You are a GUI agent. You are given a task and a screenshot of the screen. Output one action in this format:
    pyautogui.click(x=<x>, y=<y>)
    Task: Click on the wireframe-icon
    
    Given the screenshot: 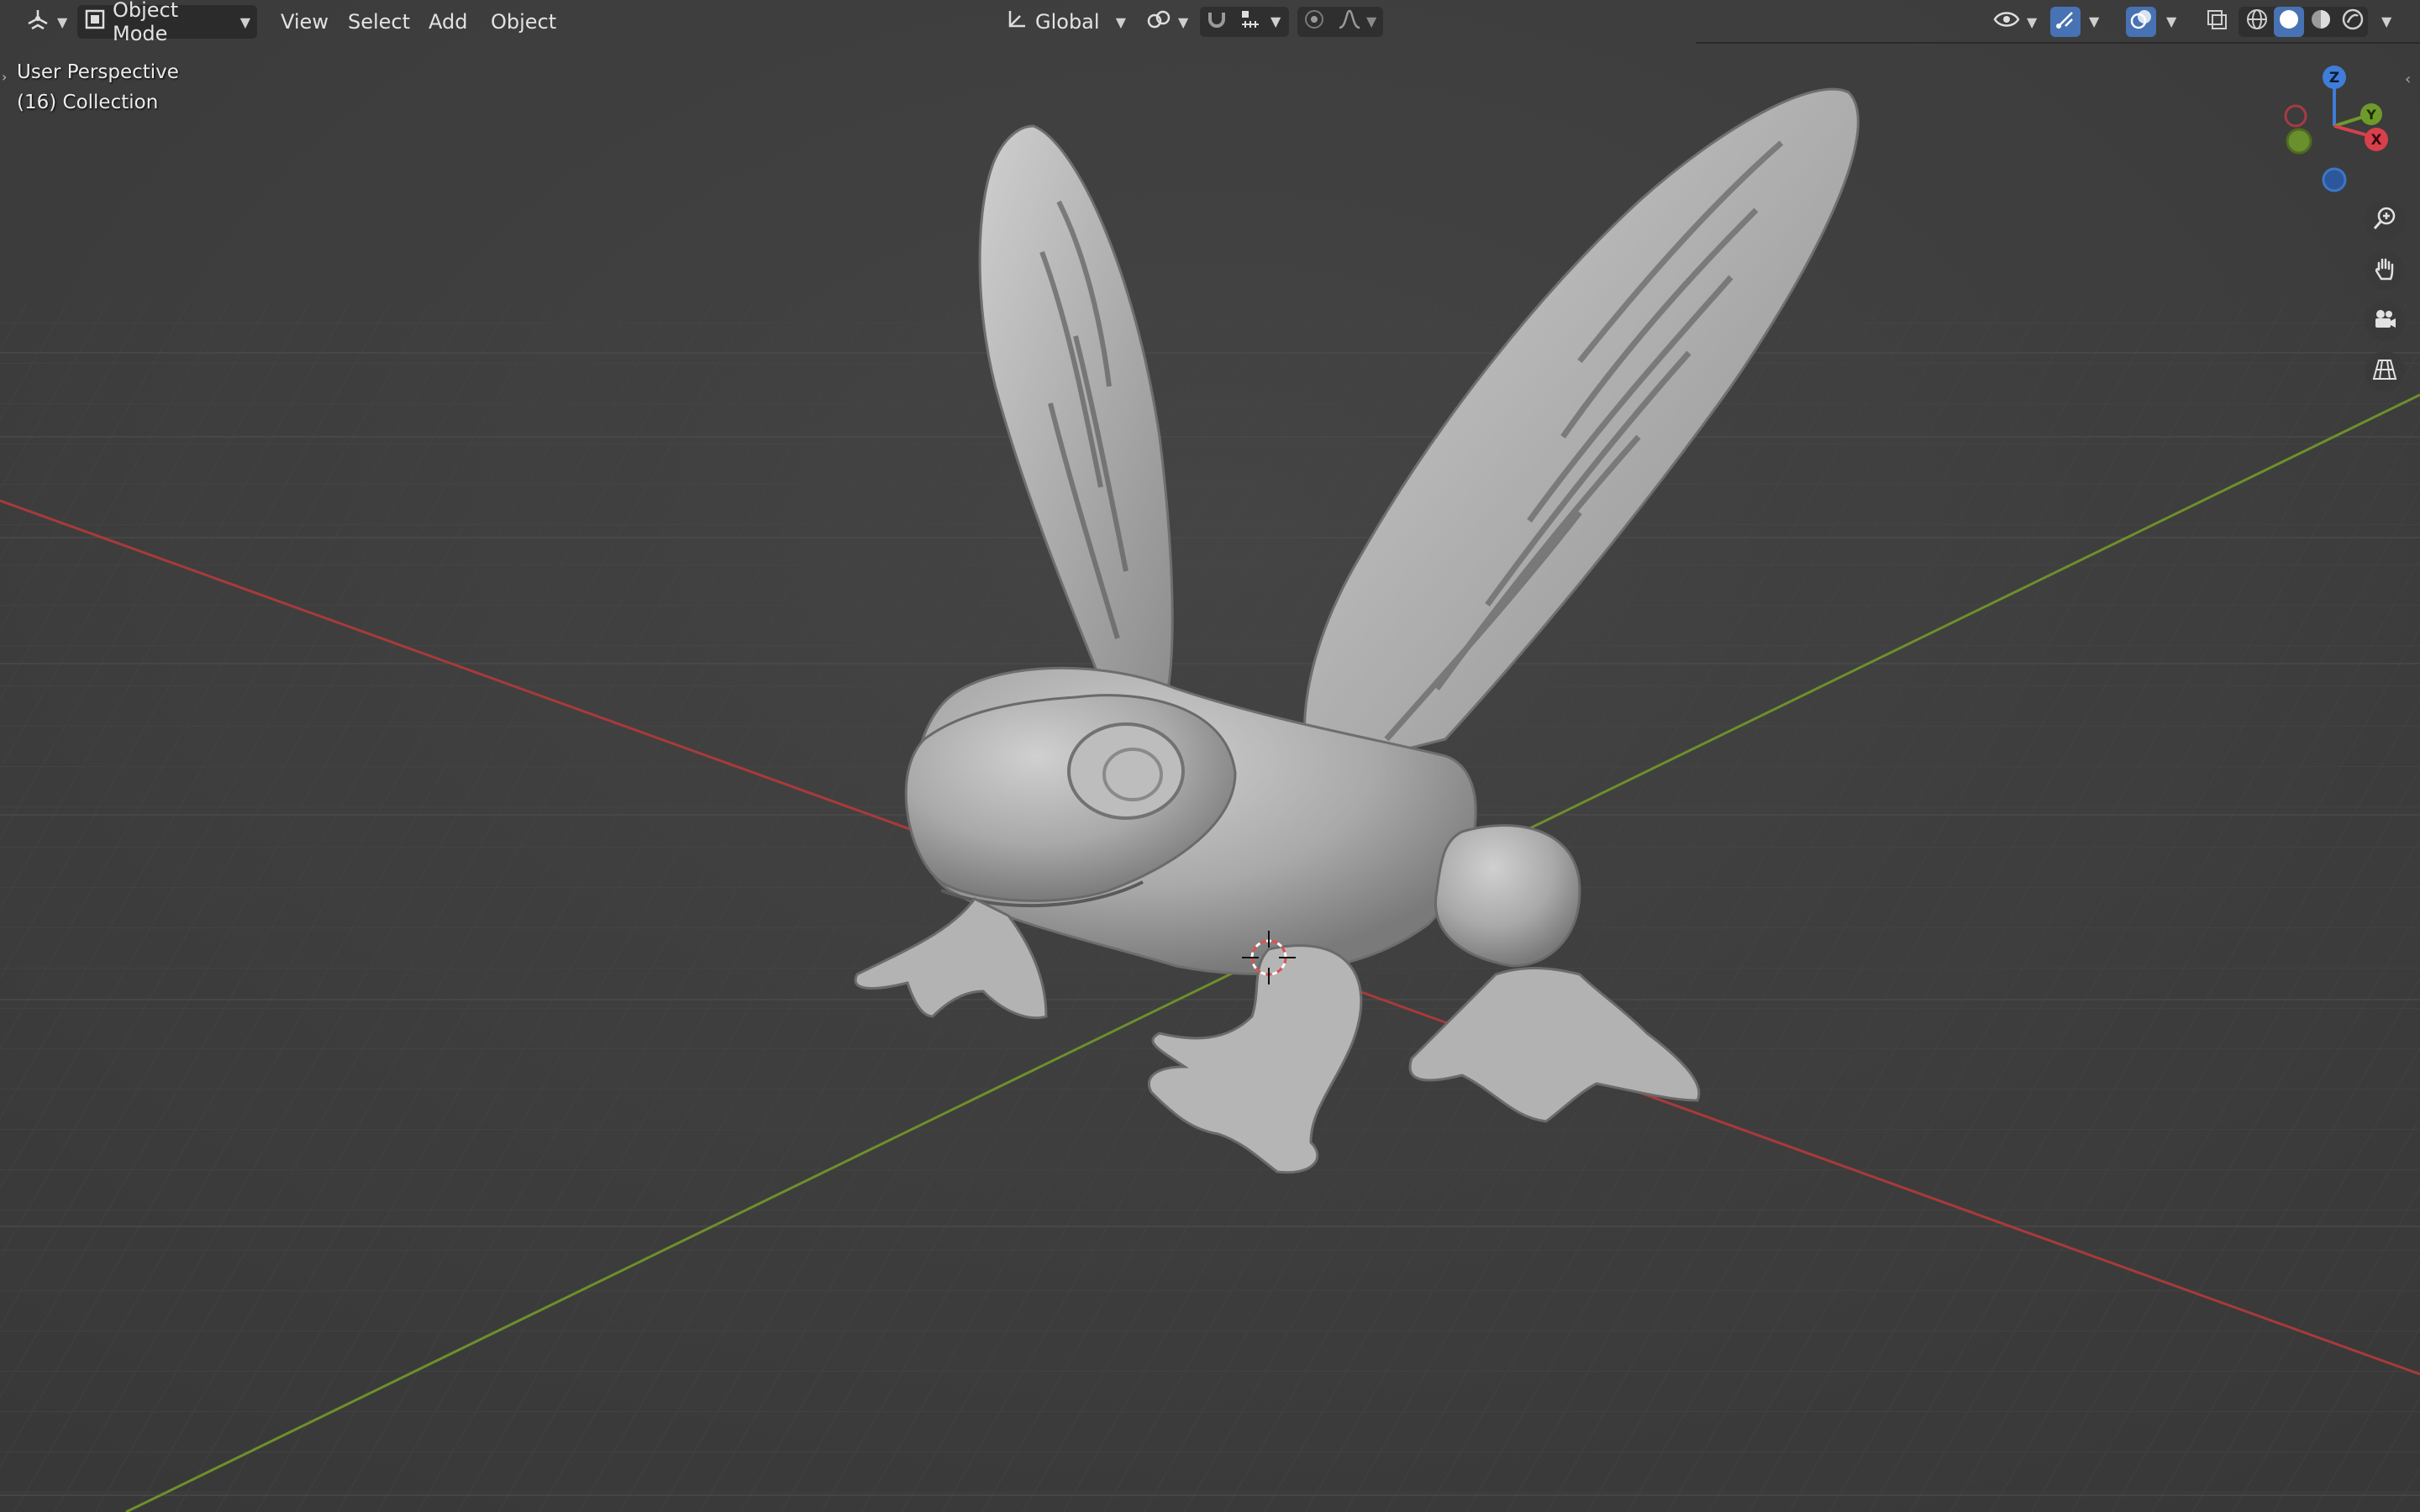 What is the action you would take?
    pyautogui.click(x=2257, y=22)
    